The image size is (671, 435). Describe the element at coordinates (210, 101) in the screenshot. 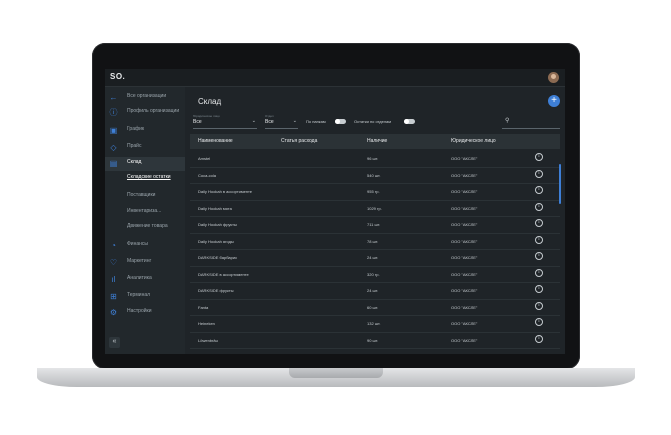

I see `page-title: Склад` at that location.